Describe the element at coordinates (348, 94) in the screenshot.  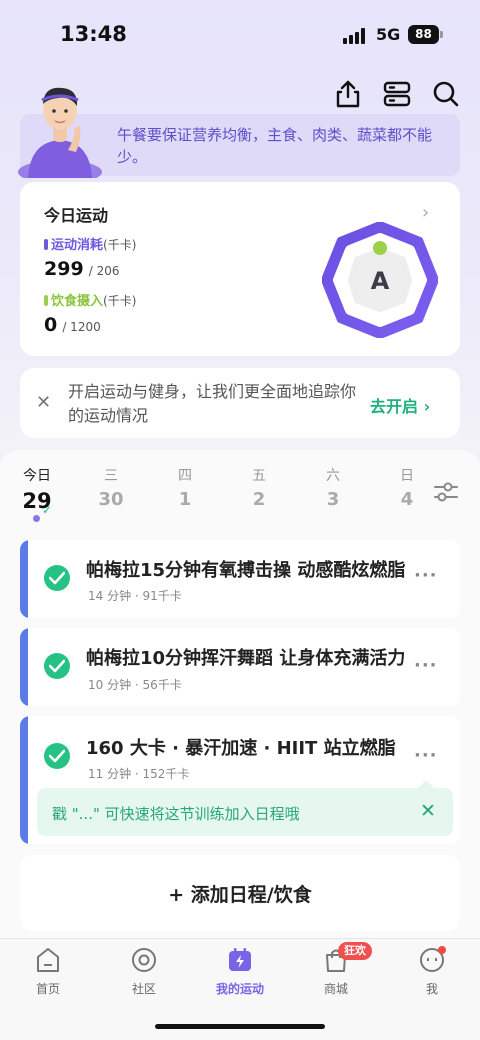
I see `share-icon` at that location.